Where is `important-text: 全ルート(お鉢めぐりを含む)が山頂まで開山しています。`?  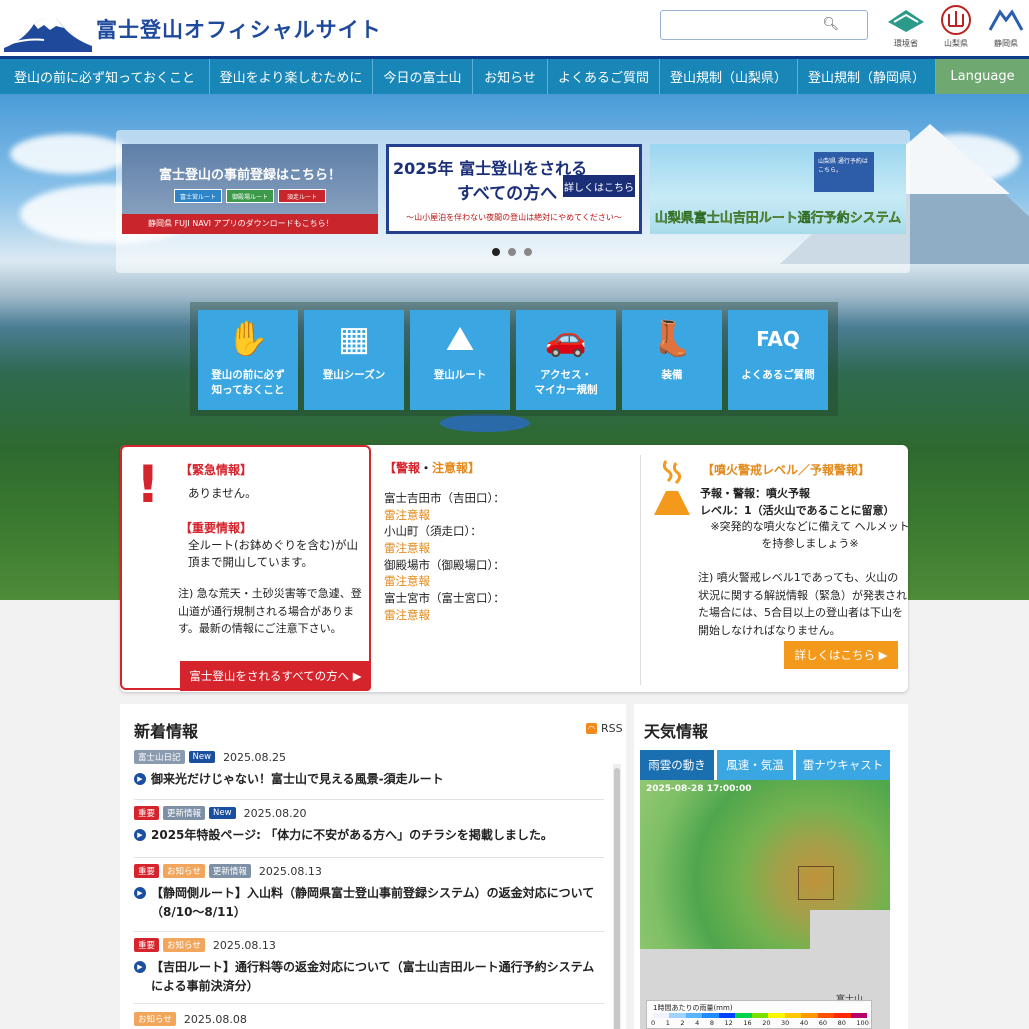 important-text: 全ルート(お鉢めぐりを含む)が山頂まで開山しています。 is located at coordinates (273, 554).